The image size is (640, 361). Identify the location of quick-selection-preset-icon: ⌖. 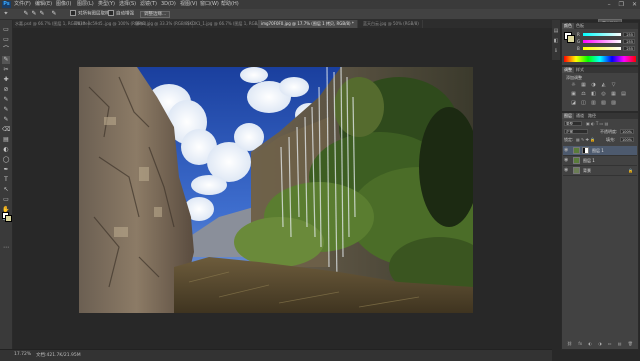
(6, 13).